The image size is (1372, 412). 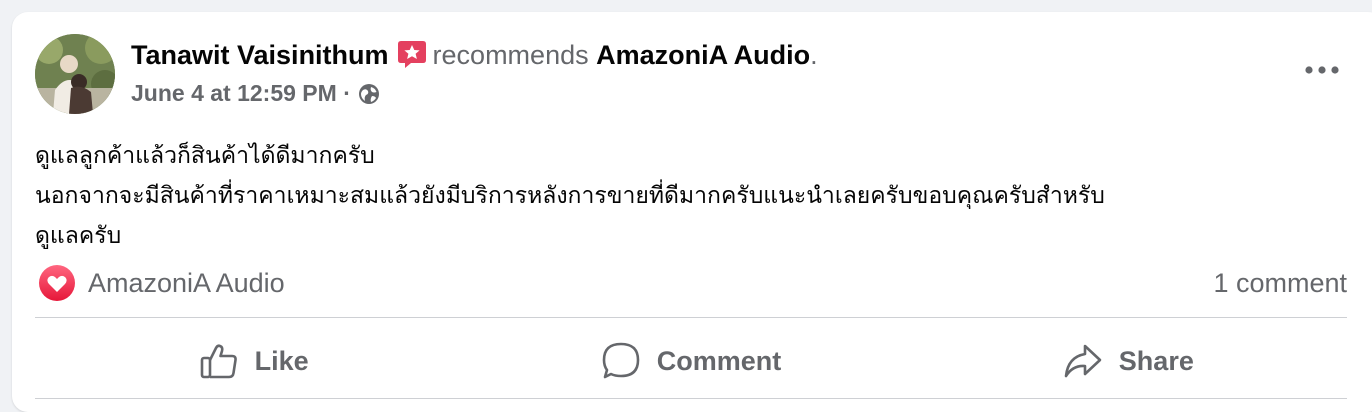 What do you see at coordinates (621, 360) in the screenshot?
I see `comment-icon` at bounding box center [621, 360].